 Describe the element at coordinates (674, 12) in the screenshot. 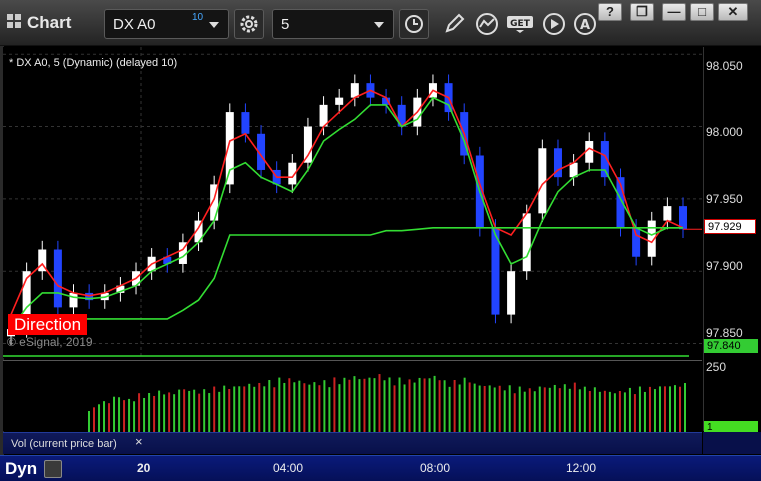

I see `minimize-button: —` at that location.